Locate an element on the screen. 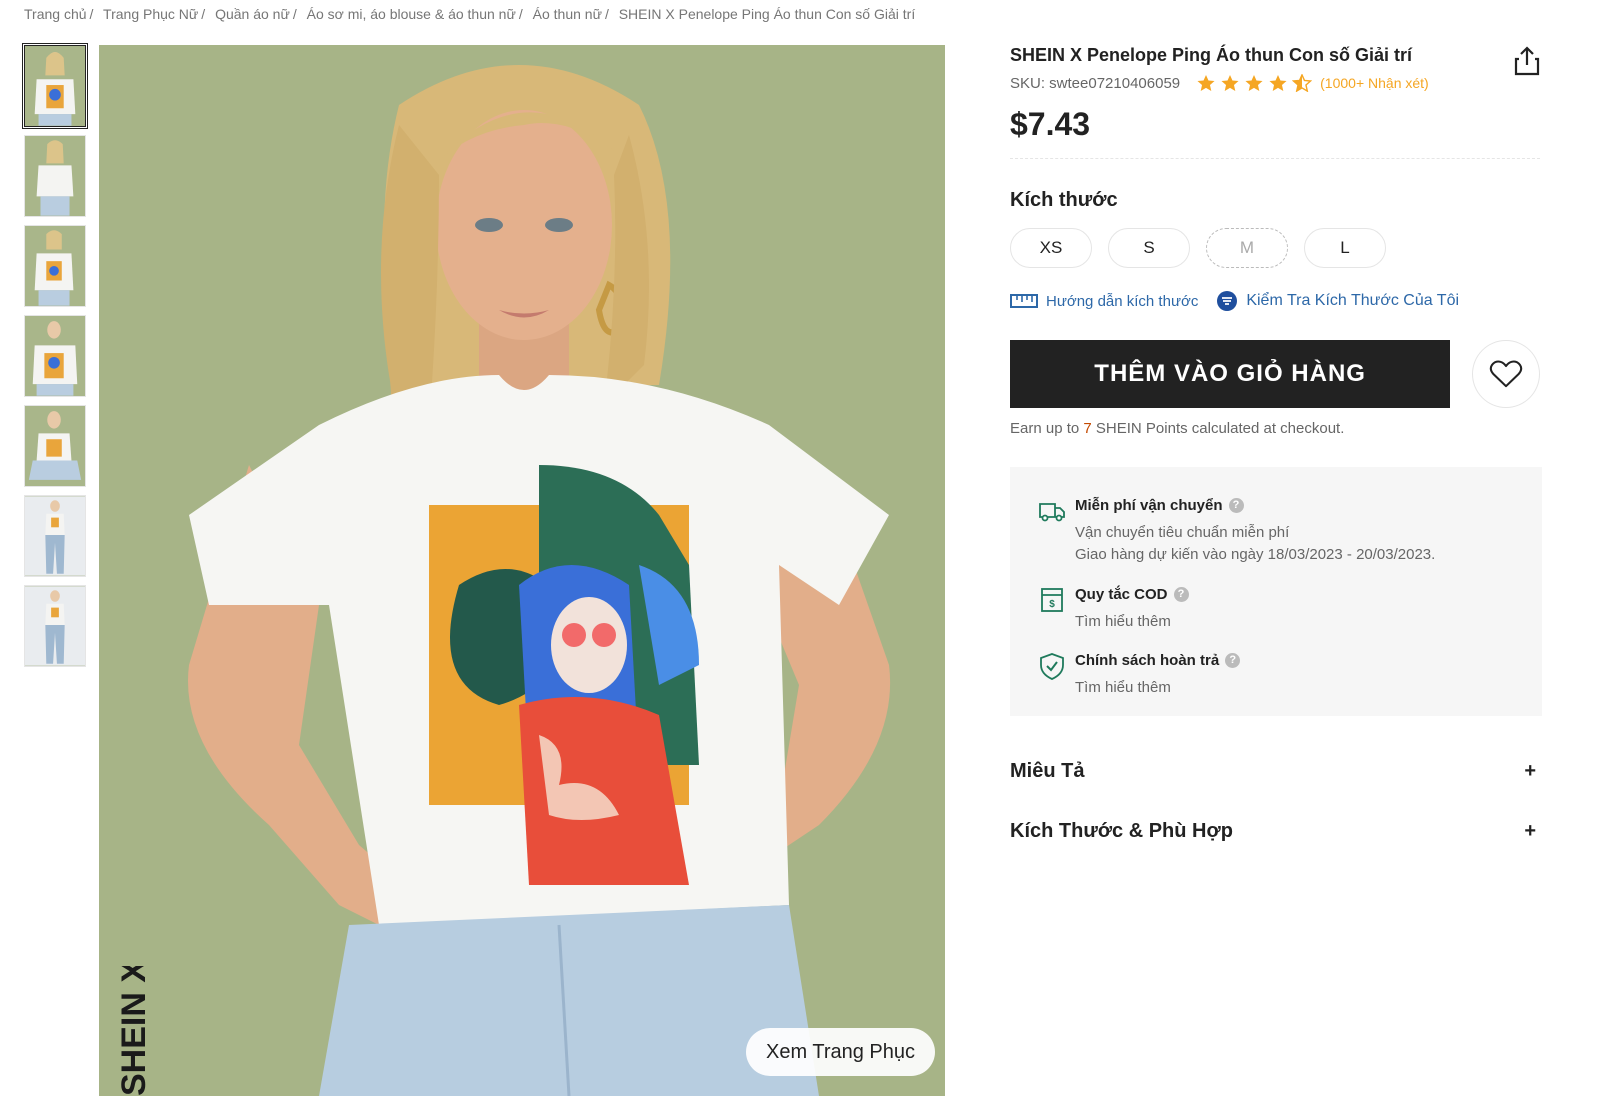  view-outfit-button: Xem Trang Phục is located at coordinates (840, 1052).